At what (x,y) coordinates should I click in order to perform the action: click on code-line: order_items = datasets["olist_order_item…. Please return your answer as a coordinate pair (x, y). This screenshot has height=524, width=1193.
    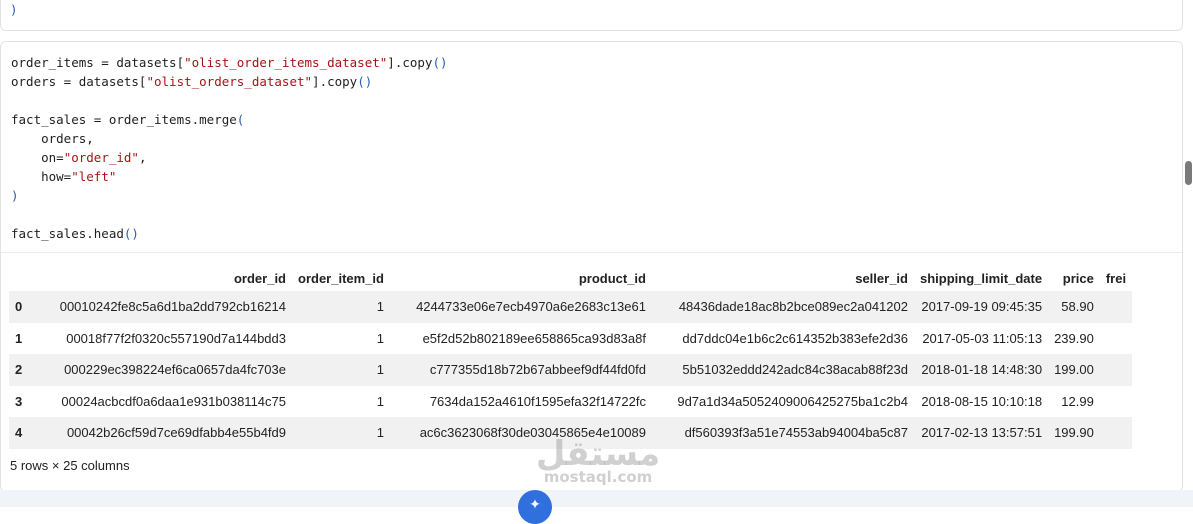
    Looking at the image, I should click on (229, 62).